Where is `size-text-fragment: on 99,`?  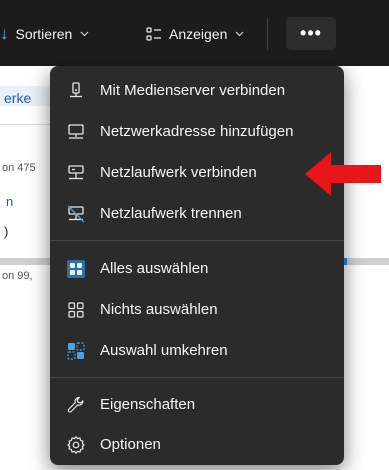 size-text-fragment: on 99, is located at coordinates (17, 276).